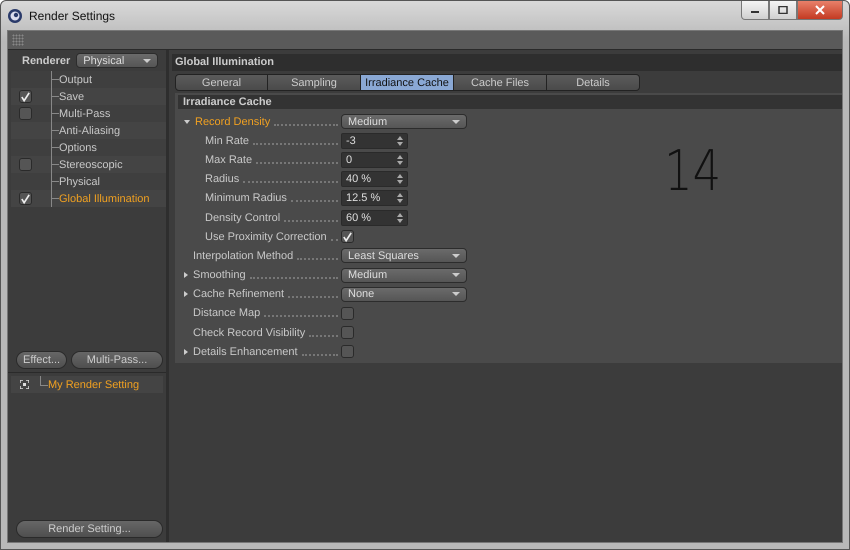  What do you see at coordinates (232, 122) in the screenshot?
I see `param-label: Record Density` at bounding box center [232, 122].